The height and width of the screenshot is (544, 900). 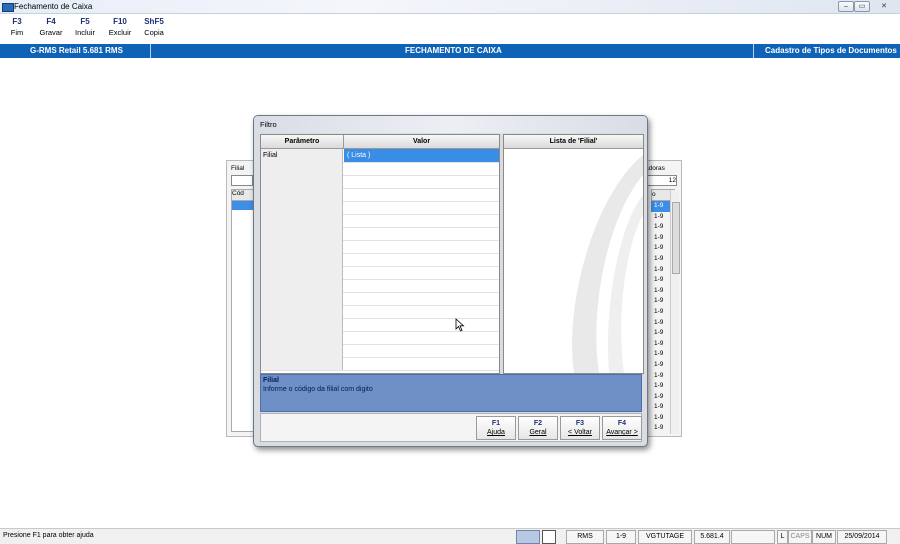 What do you see at coordinates (496, 423) in the screenshot?
I see `button-key: F1` at bounding box center [496, 423].